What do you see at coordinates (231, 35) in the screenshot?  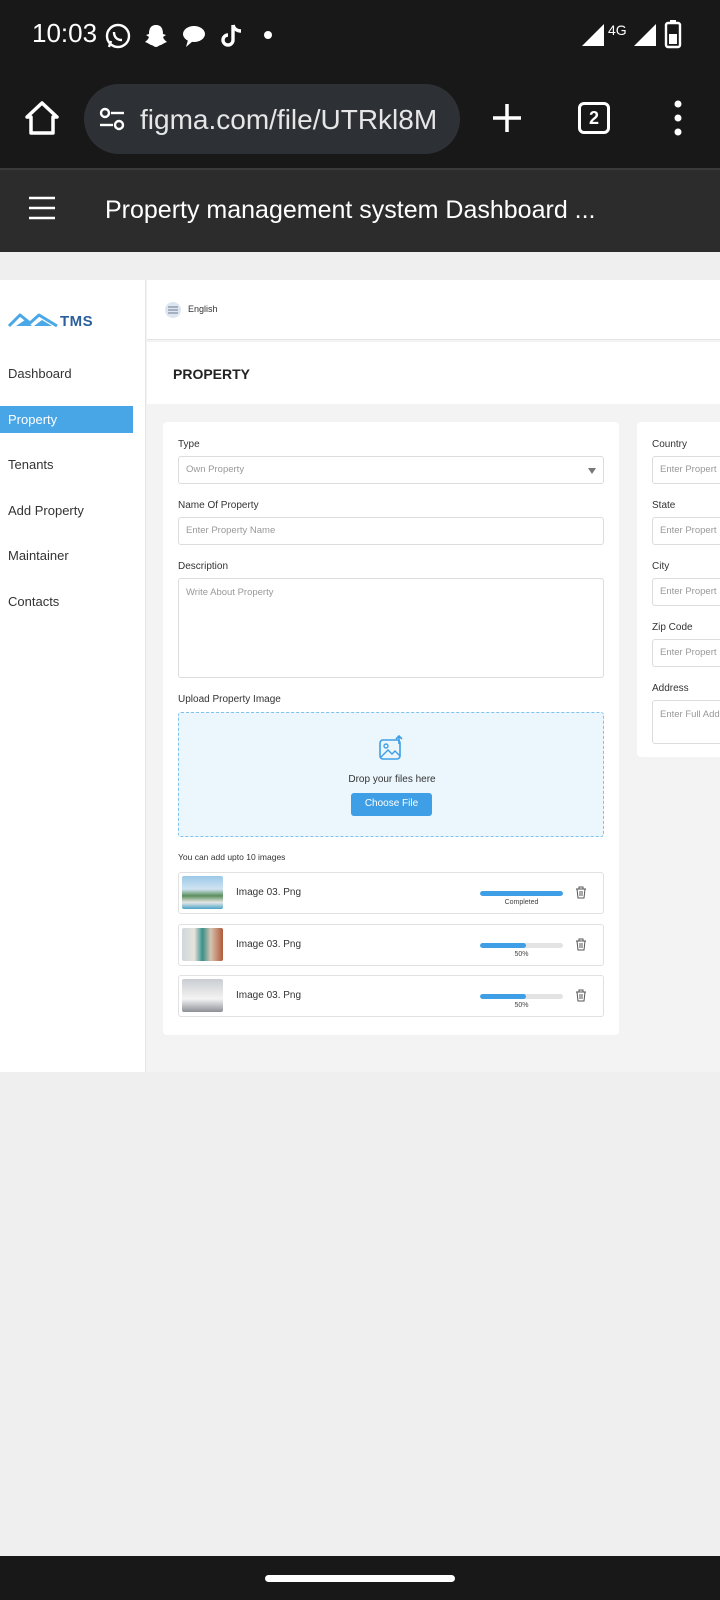 I see `tiktok-icon` at bounding box center [231, 35].